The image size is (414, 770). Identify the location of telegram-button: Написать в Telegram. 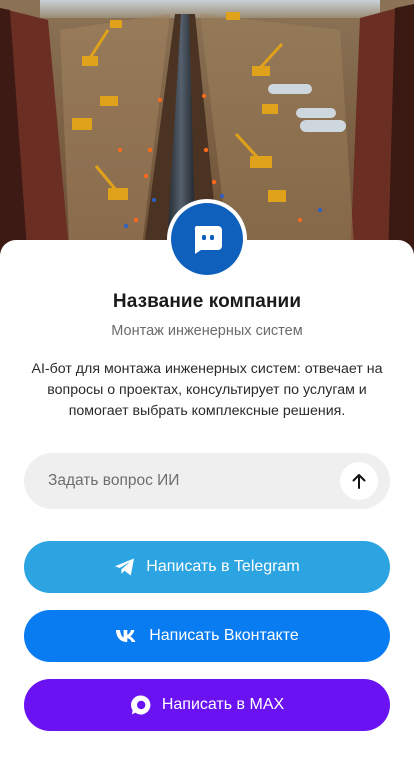
(207, 567).